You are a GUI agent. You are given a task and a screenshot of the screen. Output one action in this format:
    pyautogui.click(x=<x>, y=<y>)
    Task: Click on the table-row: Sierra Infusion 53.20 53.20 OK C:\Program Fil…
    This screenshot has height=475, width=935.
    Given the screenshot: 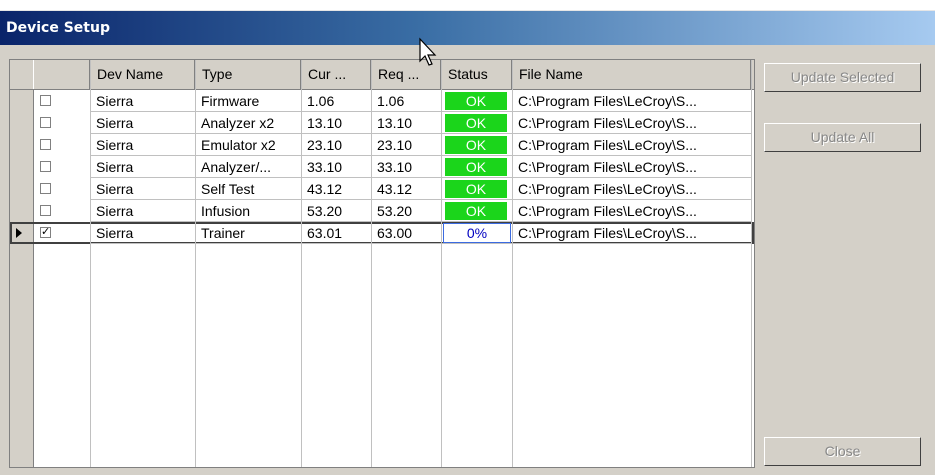 What is the action you would take?
    pyautogui.click(x=382, y=211)
    